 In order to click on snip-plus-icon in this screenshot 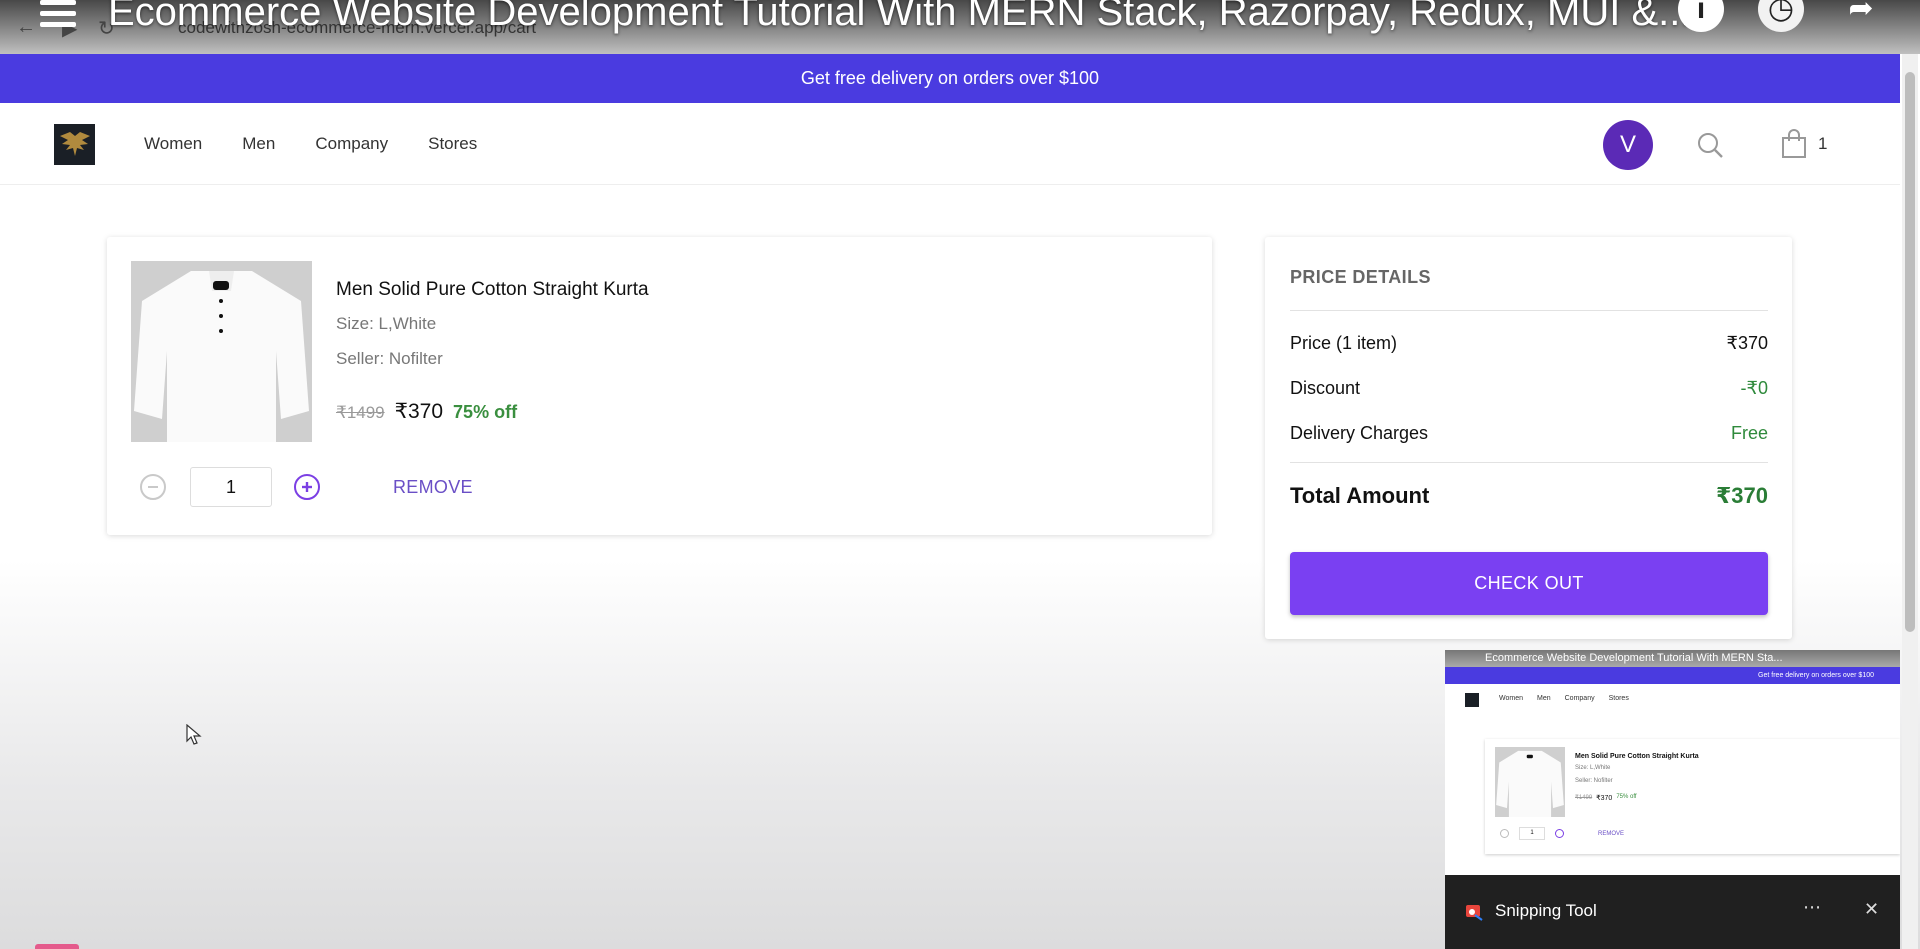, I will do `click(1559, 833)`.